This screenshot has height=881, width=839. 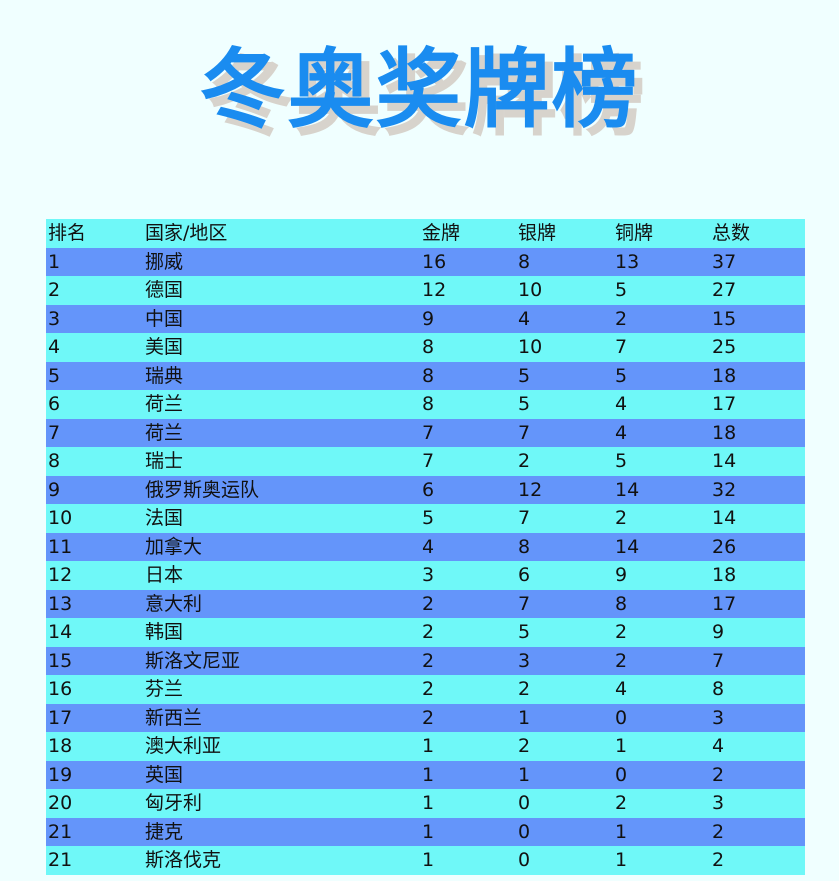 What do you see at coordinates (164, 375) in the screenshot?
I see `cell-country: 瑞典` at bounding box center [164, 375].